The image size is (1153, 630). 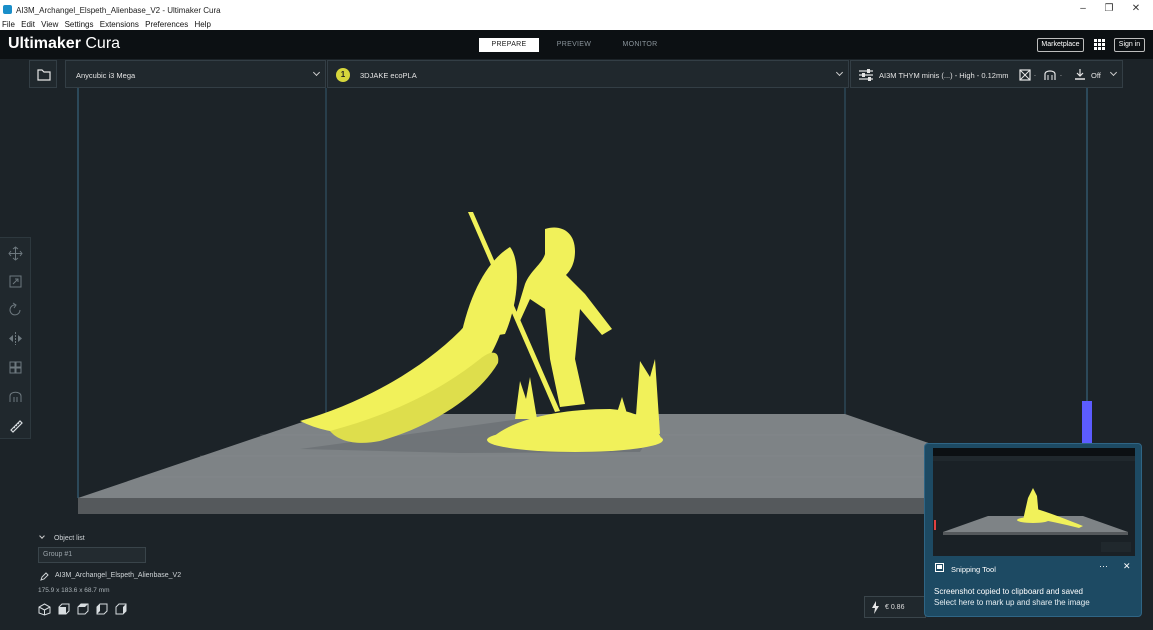 I want to click on material-name: 3DJAKE ecoPLA, so click(x=388, y=75).